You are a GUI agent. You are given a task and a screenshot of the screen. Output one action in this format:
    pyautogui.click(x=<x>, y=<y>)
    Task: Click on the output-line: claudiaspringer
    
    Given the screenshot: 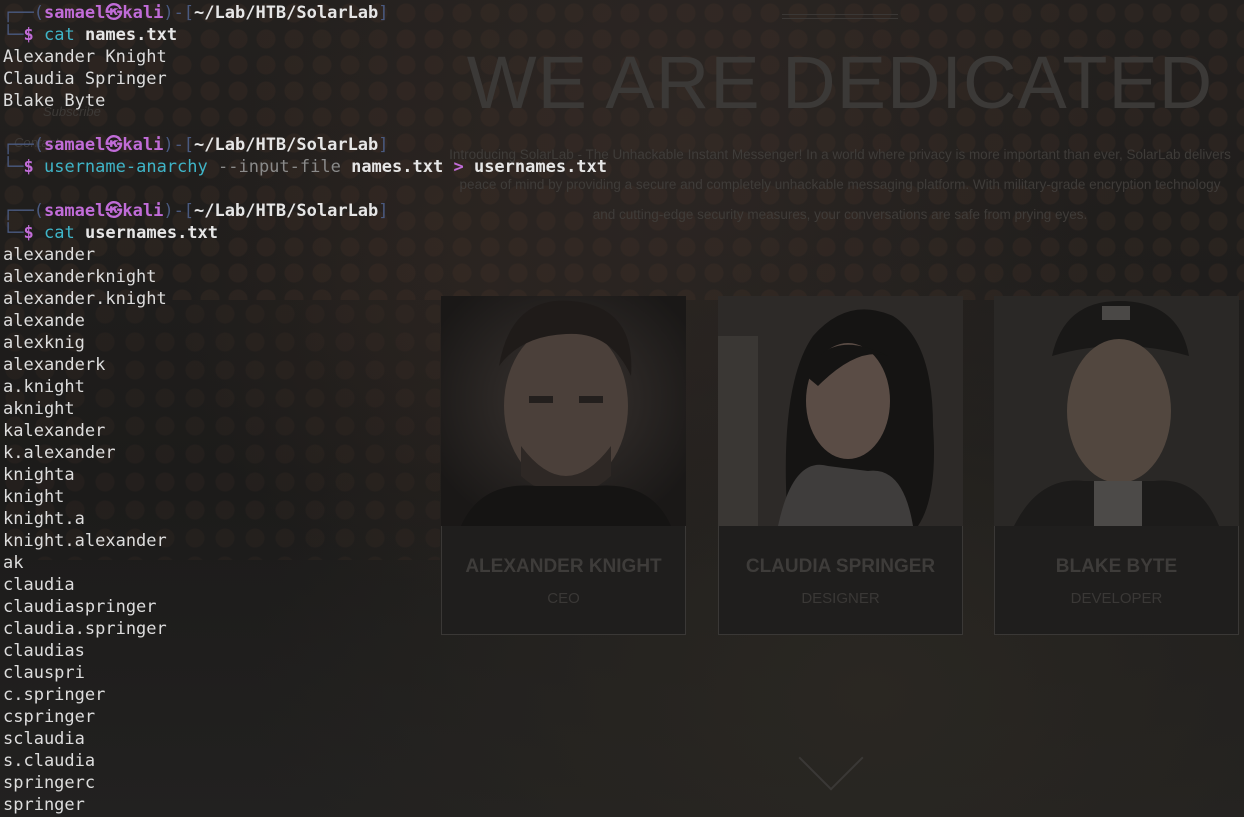 What is the action you would take?
    pyautogui.click(x=80, y=607)
    